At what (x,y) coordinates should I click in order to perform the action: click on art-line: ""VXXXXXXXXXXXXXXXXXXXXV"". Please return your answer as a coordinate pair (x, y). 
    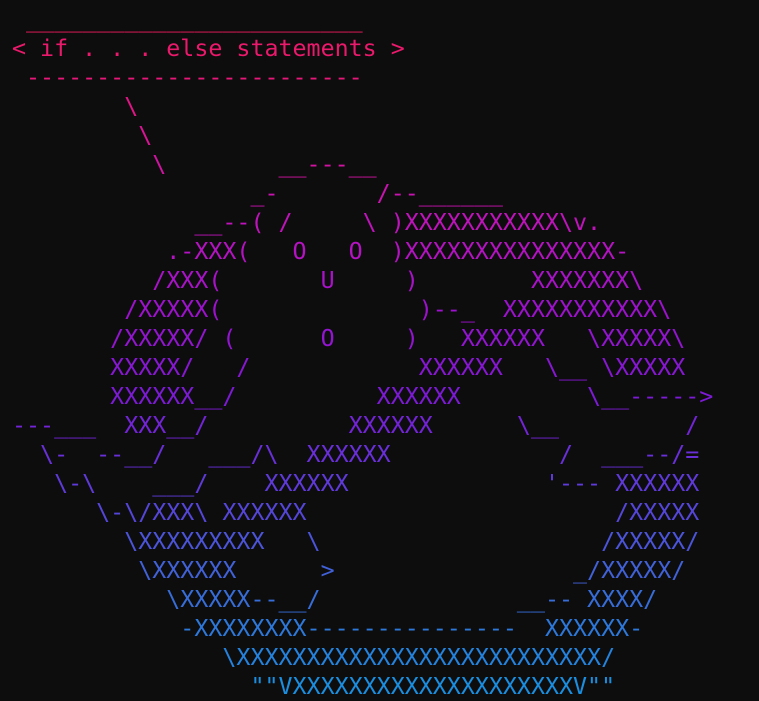
    Looking at the image, I should click on (314, 686).